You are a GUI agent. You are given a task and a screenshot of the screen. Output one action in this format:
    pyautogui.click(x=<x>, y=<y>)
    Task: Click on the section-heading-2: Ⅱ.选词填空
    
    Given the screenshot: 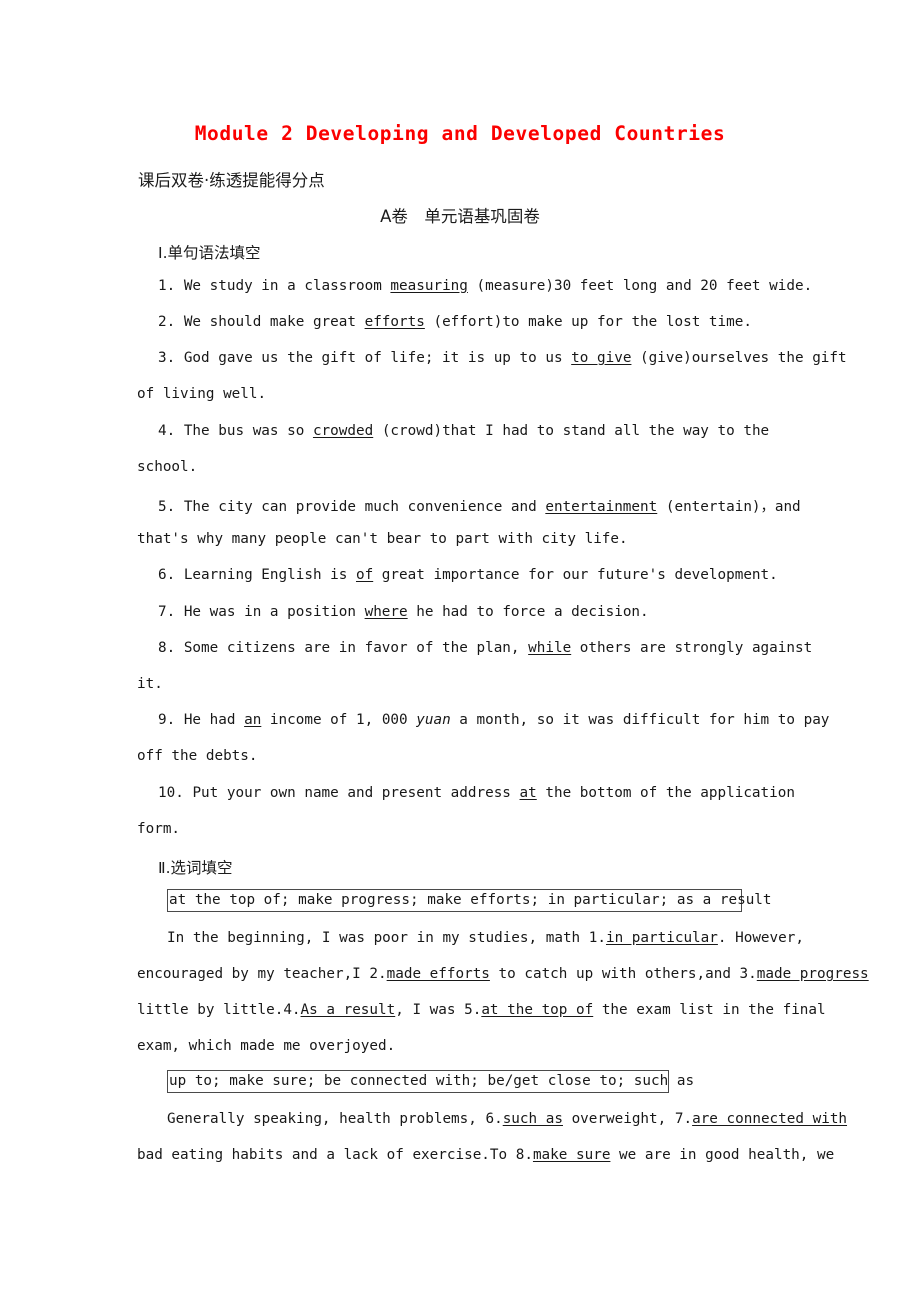 What is the action you would take?
    pyautogui.click(x=195, y=868)
    